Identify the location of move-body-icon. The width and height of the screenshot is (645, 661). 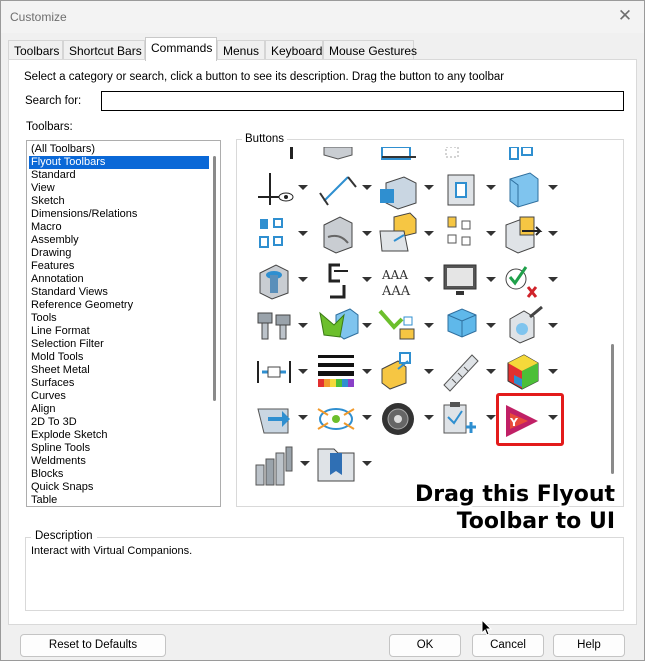
(339, 324).